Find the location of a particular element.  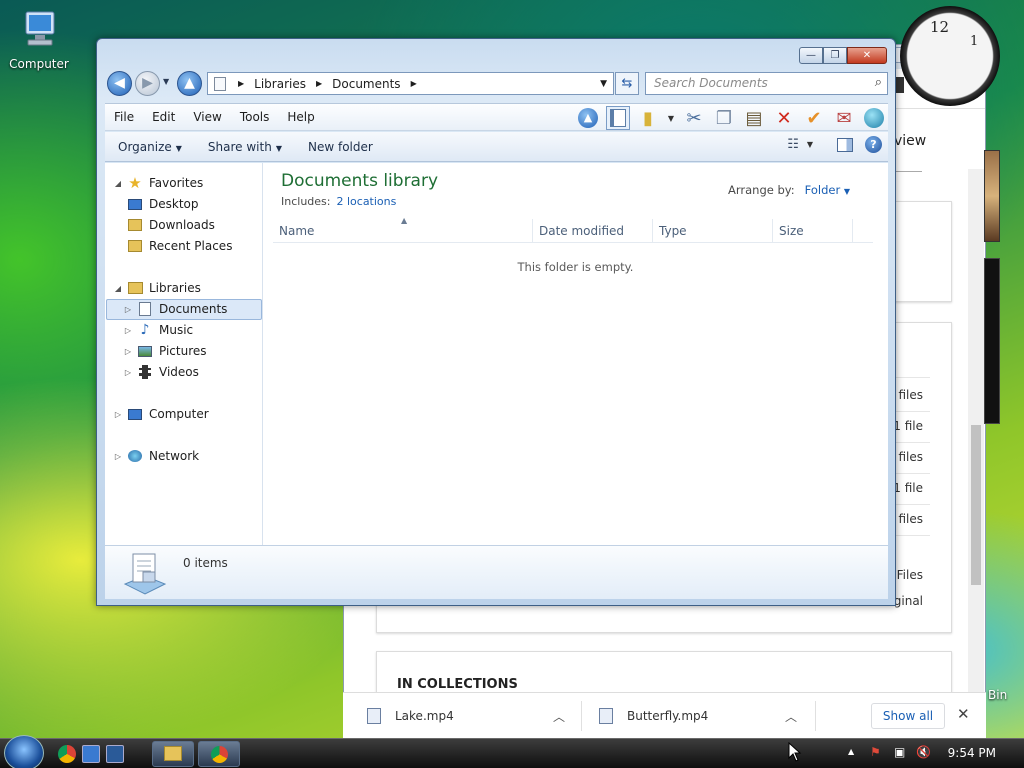

nav-network: ▷ Network is located at coordinates (156, 456).